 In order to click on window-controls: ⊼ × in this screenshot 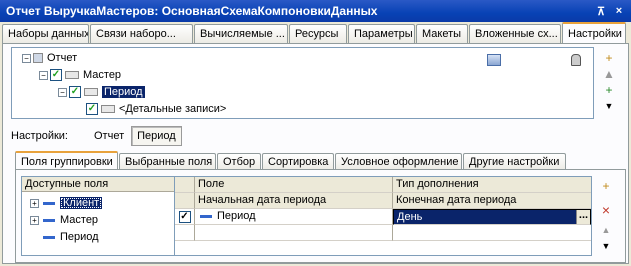, I will do `click(610, 11)`.